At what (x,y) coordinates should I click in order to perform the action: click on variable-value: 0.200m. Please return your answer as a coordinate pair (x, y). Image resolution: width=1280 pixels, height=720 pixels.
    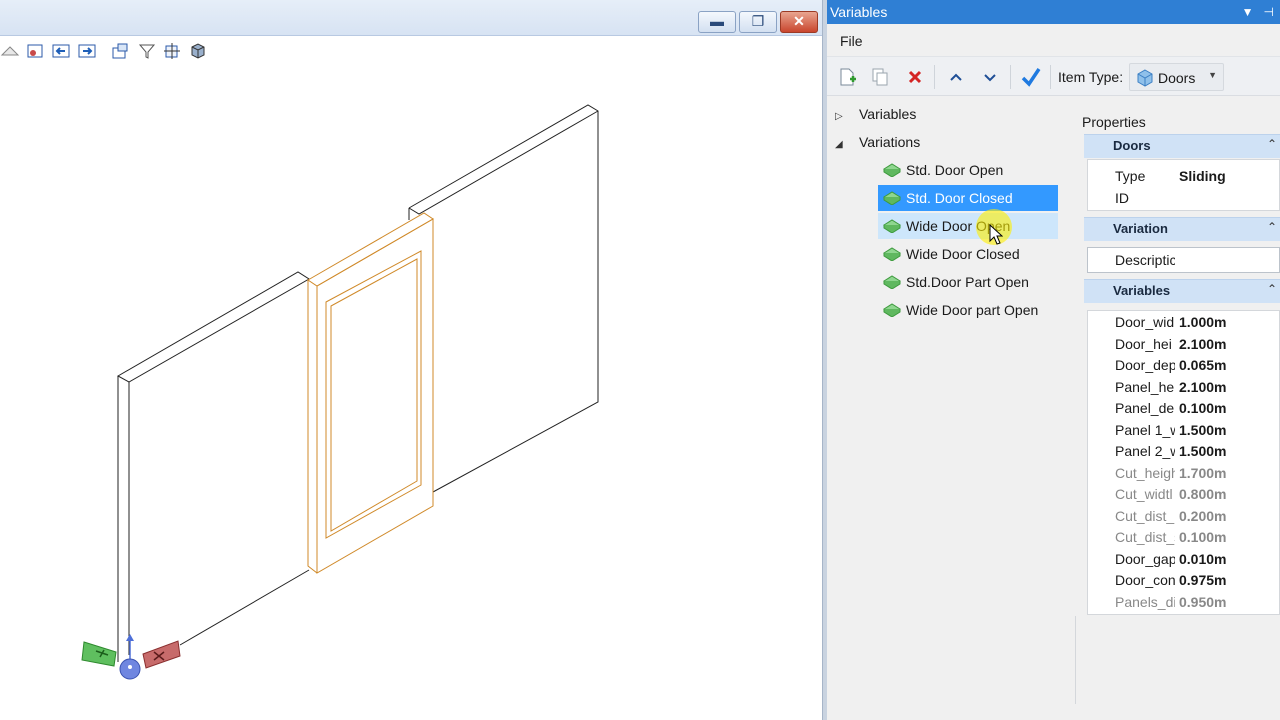
    Looking at the image, I should click on (1203, 515).